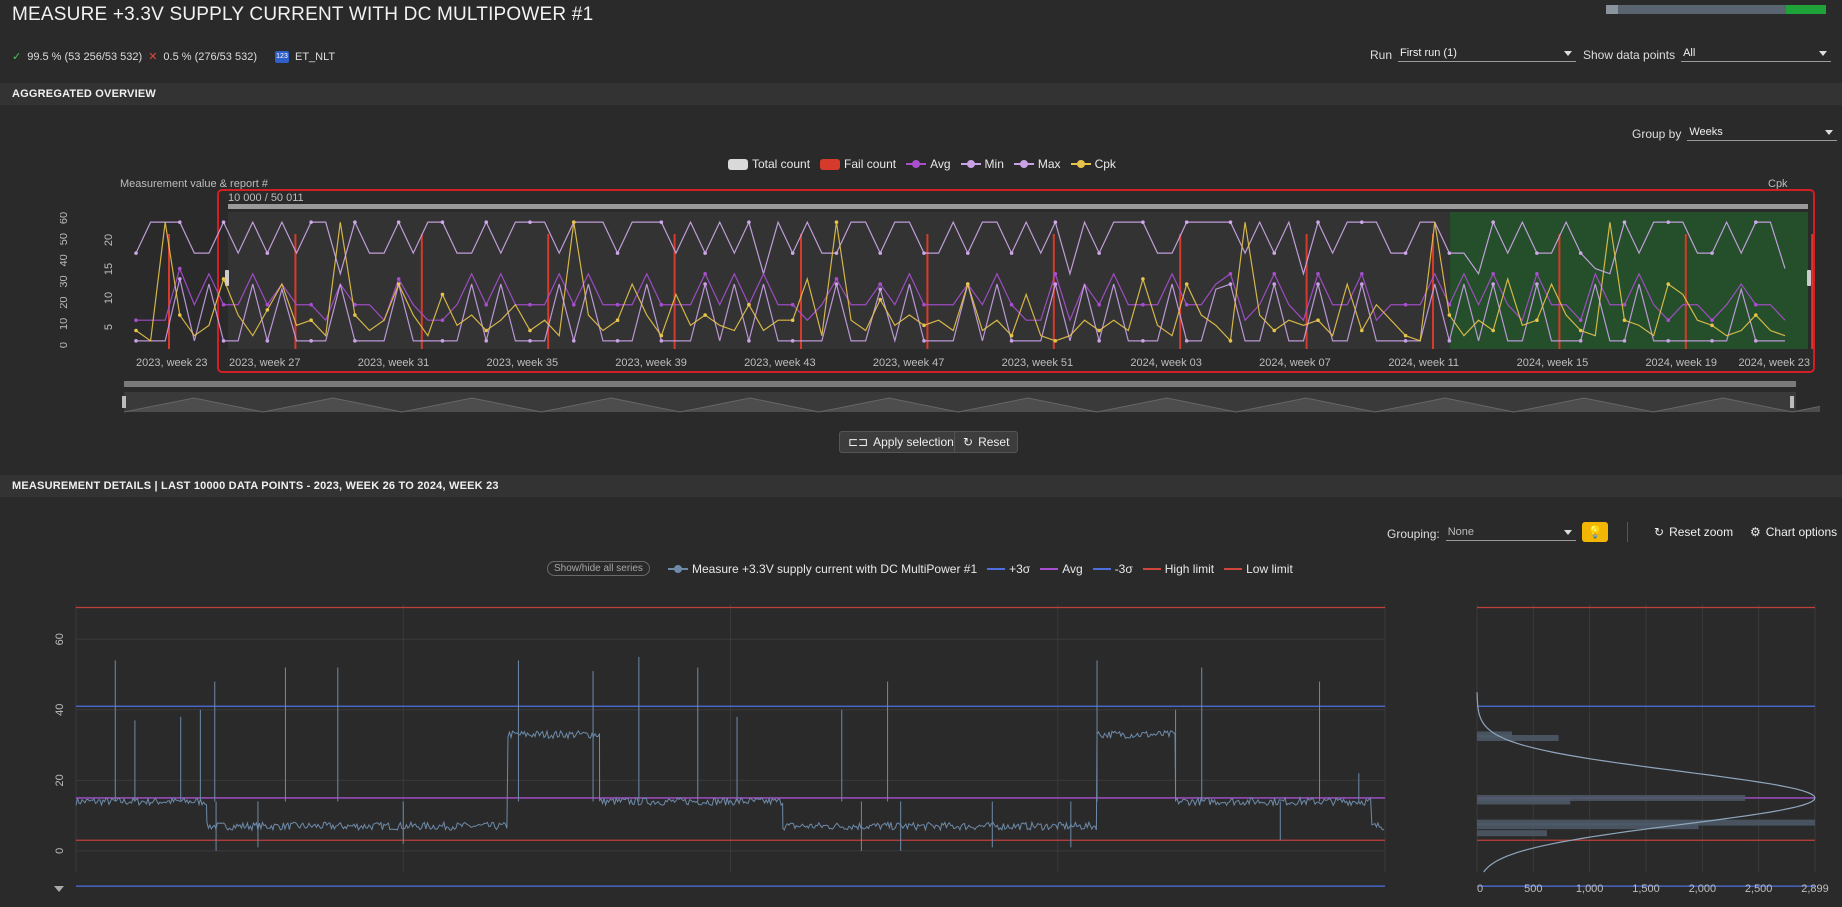 This screenshot has height=907, width=1842. I want to click on legend-label: Fail count, so click(870, 164).